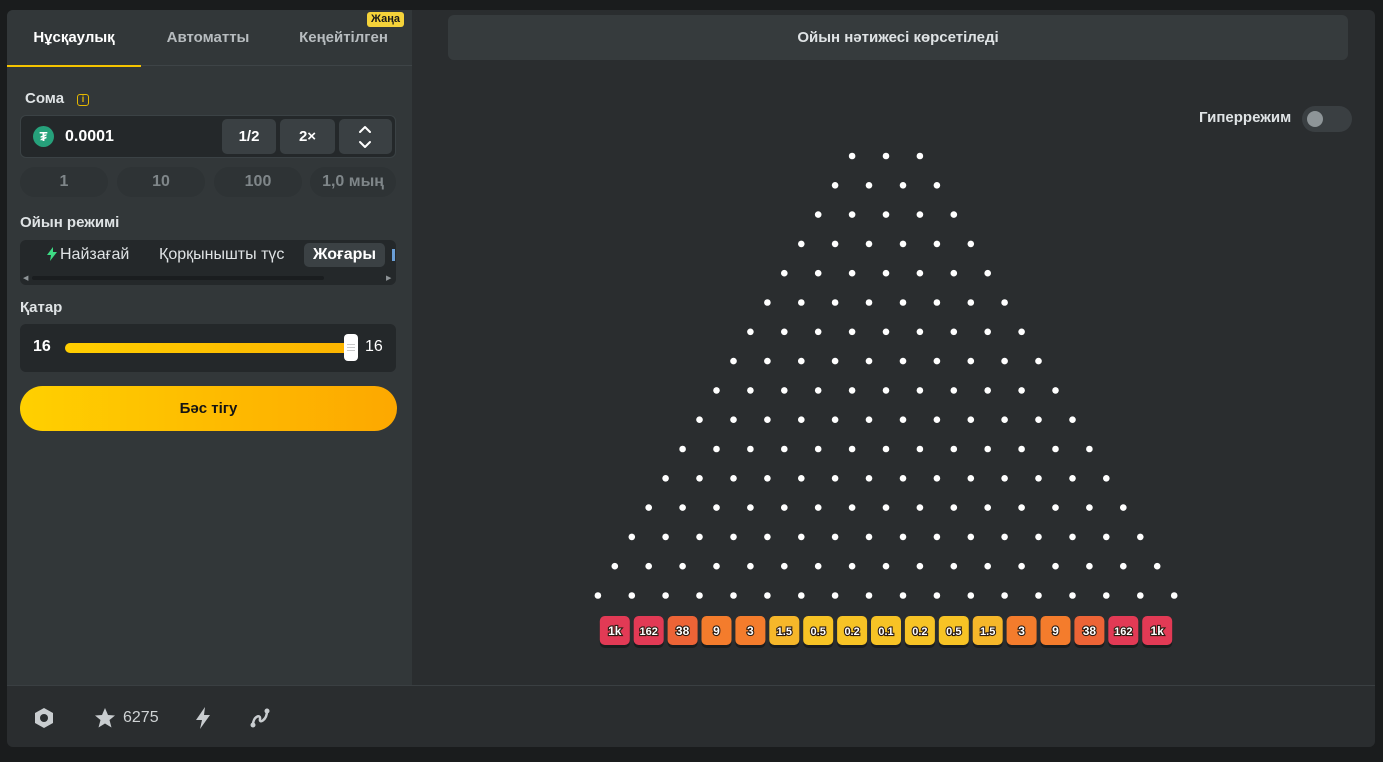  Describe the element at coordinates (44, 718) in the screenshot. I see `settings-hex-icon` at that location.